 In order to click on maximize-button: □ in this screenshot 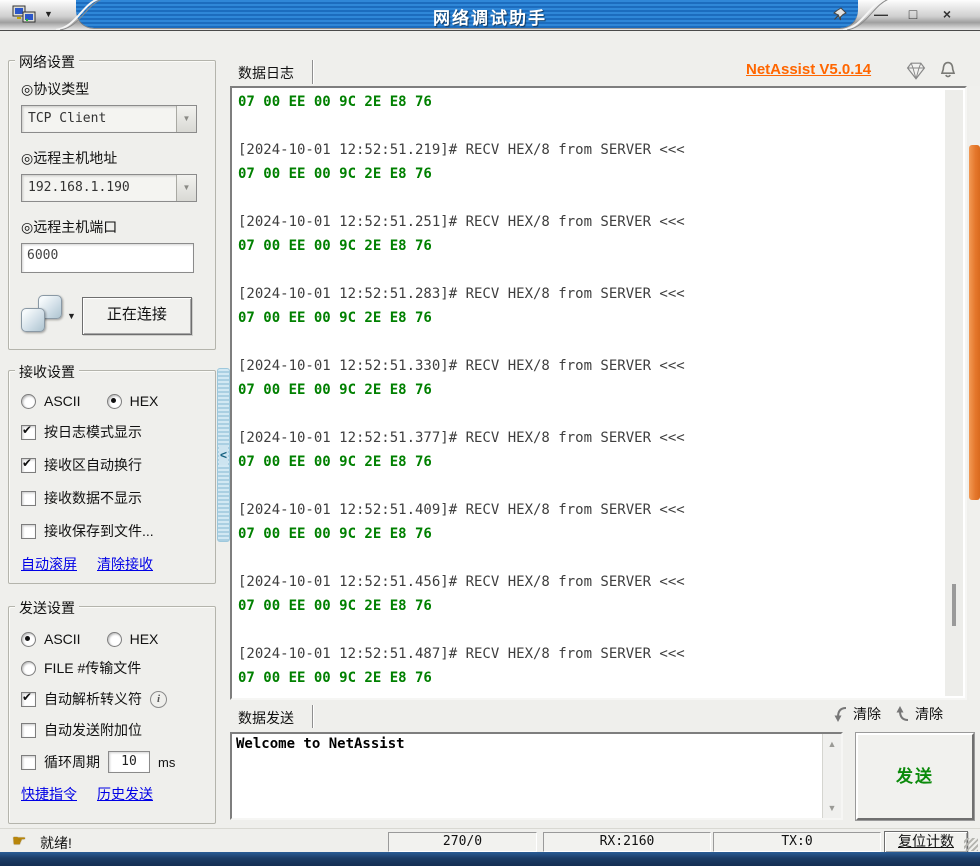, I will do `click(913, 14)`.